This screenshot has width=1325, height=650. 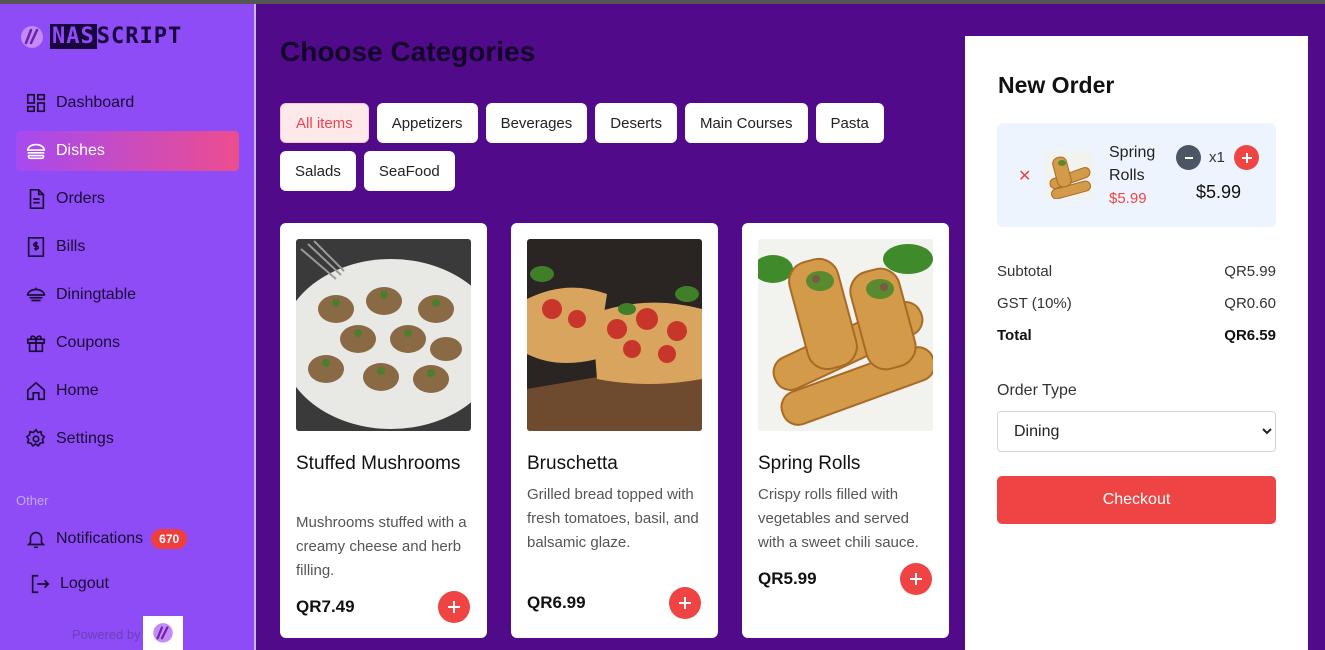 What do you see at coordinates (71, 246) in the screenshot?
I see `sidebar-item-label: Bills` at bounding box center [71, 246].